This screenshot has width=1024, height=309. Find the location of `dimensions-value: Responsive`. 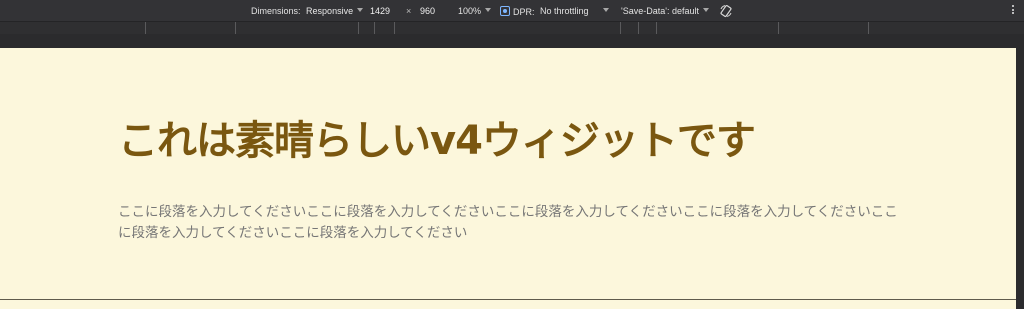

dimensions-value: Responsive is located at coordinates (330, 11).